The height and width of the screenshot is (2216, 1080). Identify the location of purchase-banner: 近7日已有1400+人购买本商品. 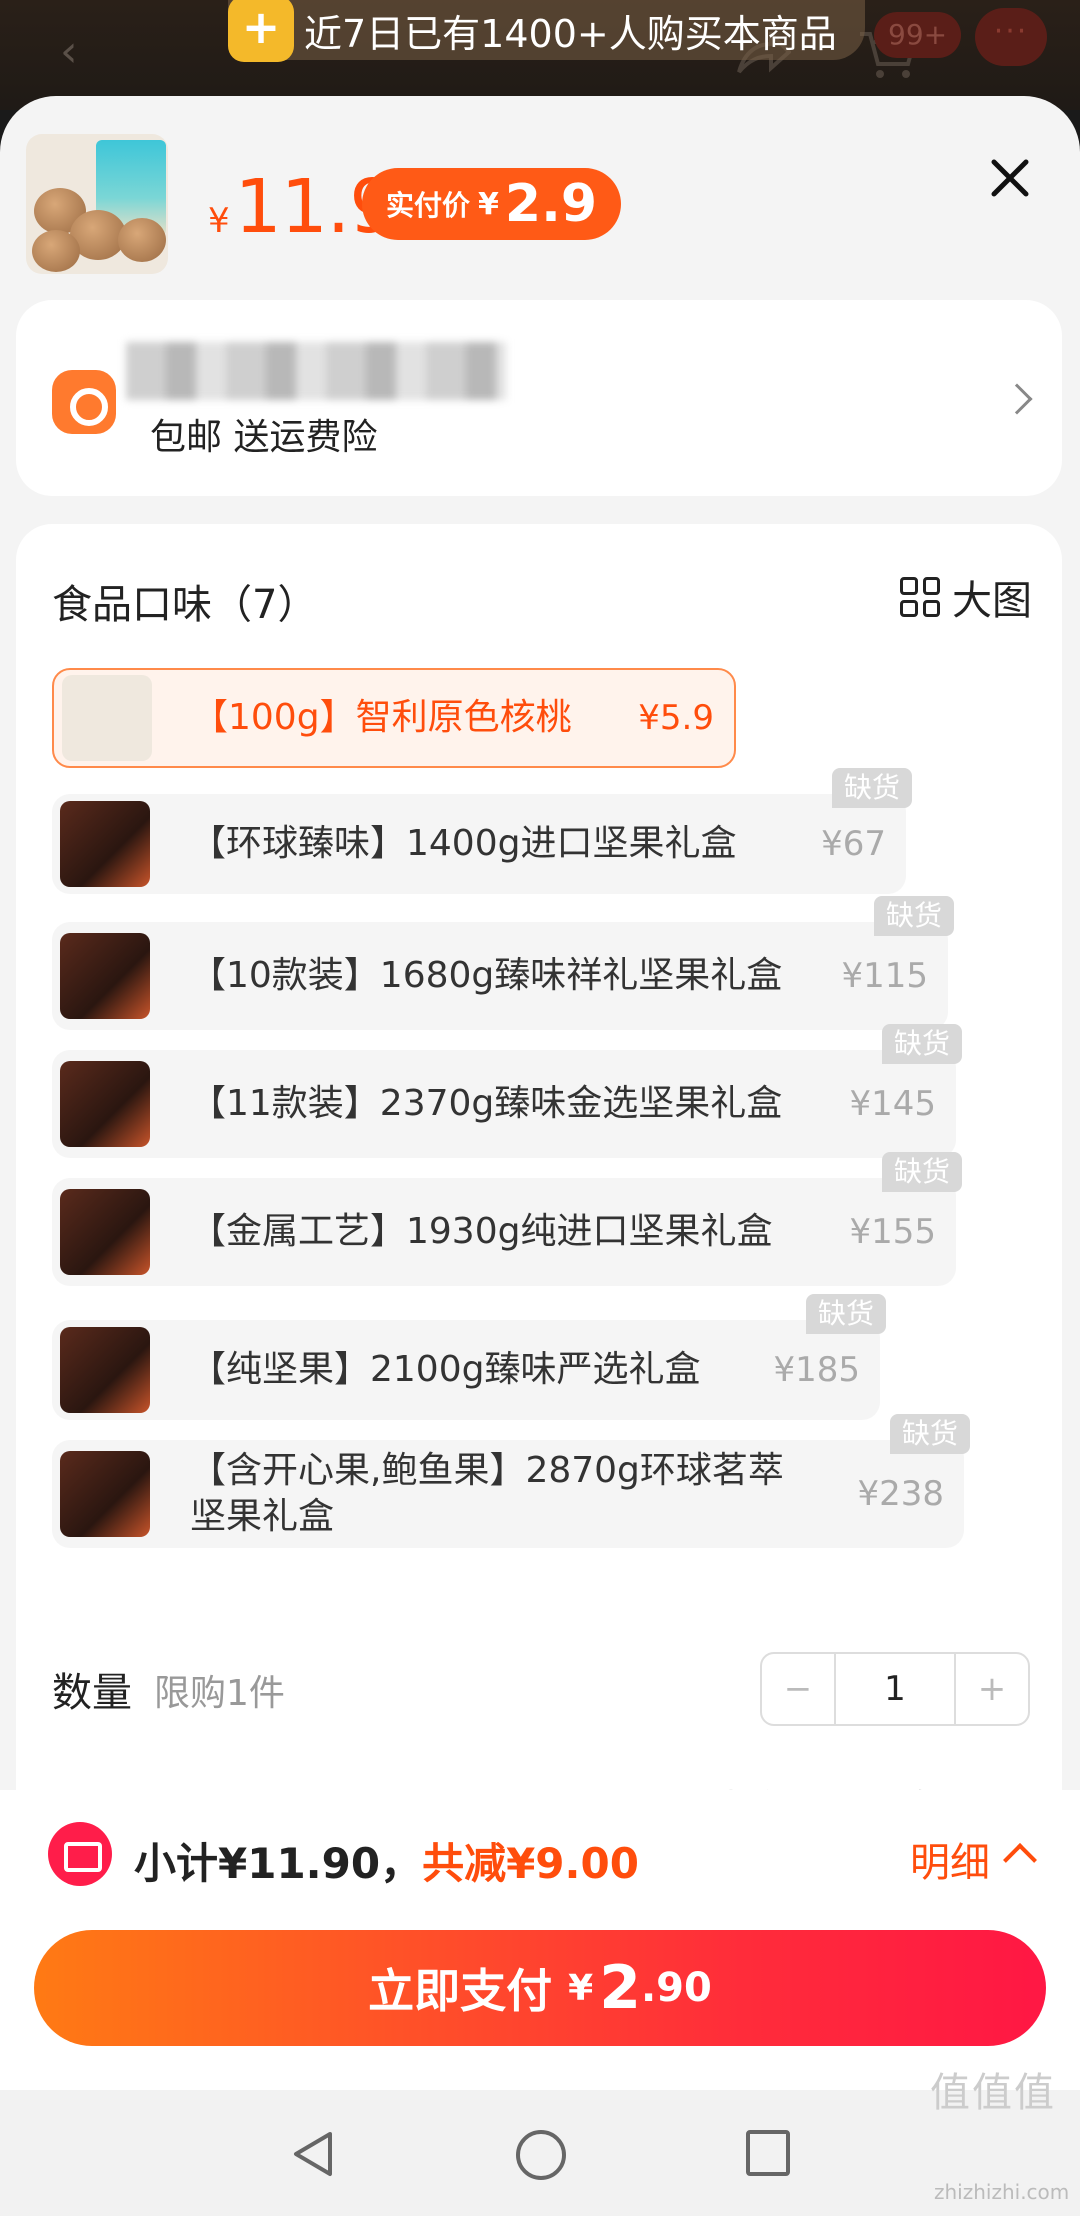
(546, 31).